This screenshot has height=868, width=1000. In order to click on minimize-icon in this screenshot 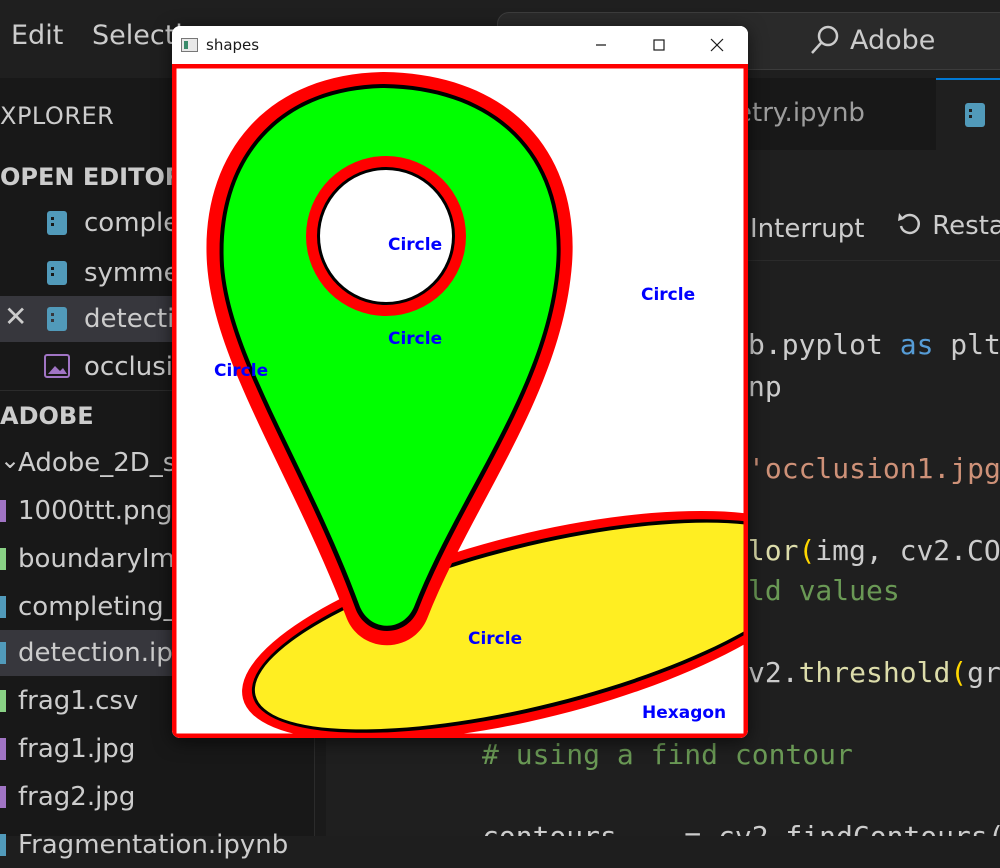, I will do `click(601, 45)`.